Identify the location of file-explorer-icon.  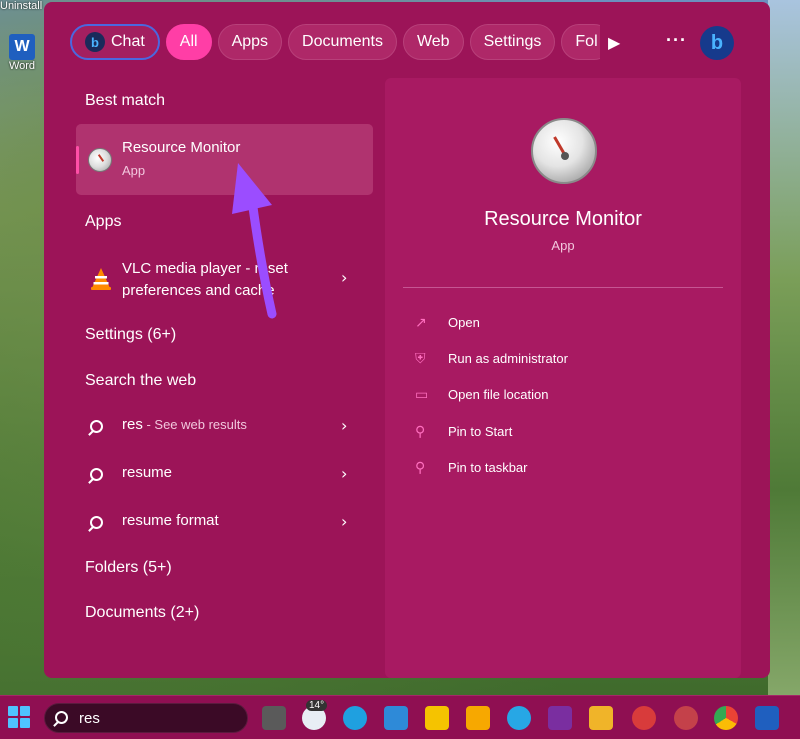
(601, 718).